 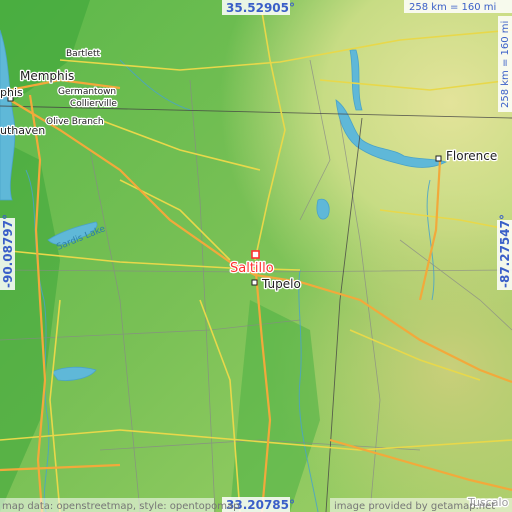 I want to click on credit-right: image provided by getamap.net, so click(x=414, y=506).